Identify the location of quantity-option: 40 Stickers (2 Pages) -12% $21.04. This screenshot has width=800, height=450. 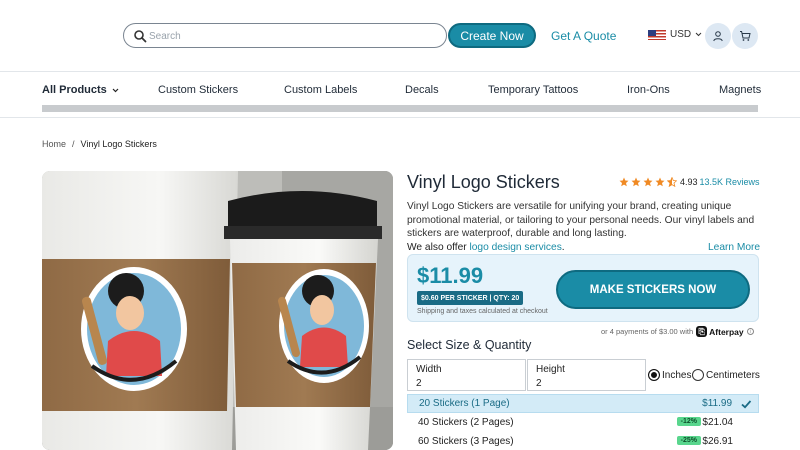
(583, 422).